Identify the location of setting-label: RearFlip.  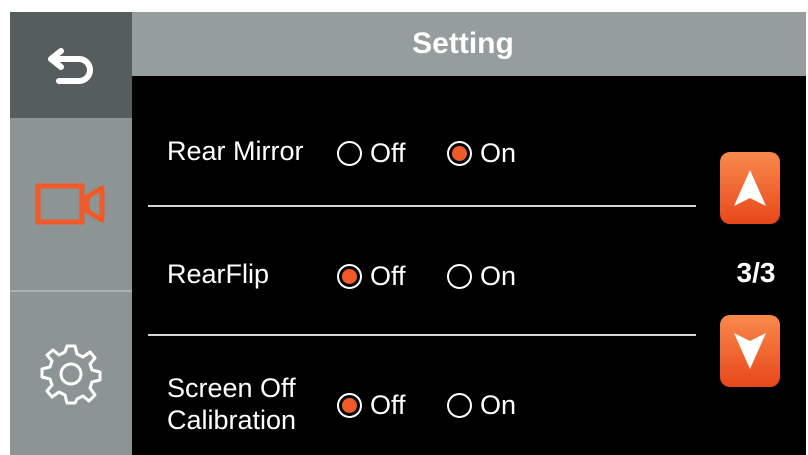
(218, 274).